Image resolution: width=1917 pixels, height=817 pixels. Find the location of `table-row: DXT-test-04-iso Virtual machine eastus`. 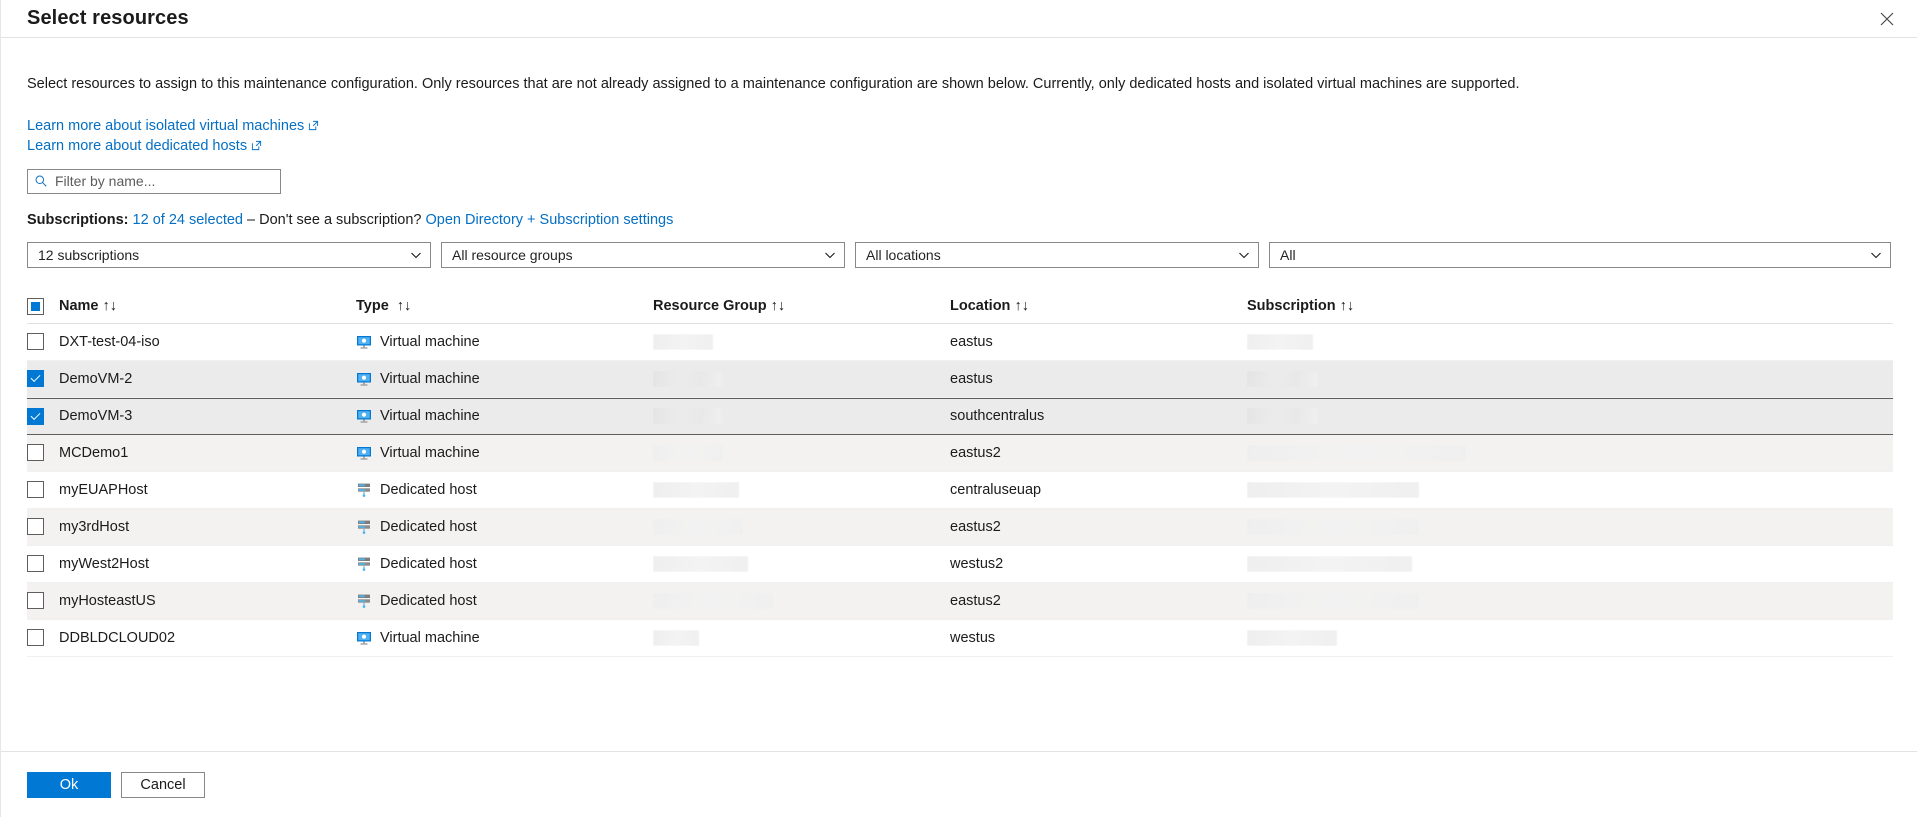

table-row: DXT-test-04-iso Virtual machine eastus is located at coordinates (960, 342).